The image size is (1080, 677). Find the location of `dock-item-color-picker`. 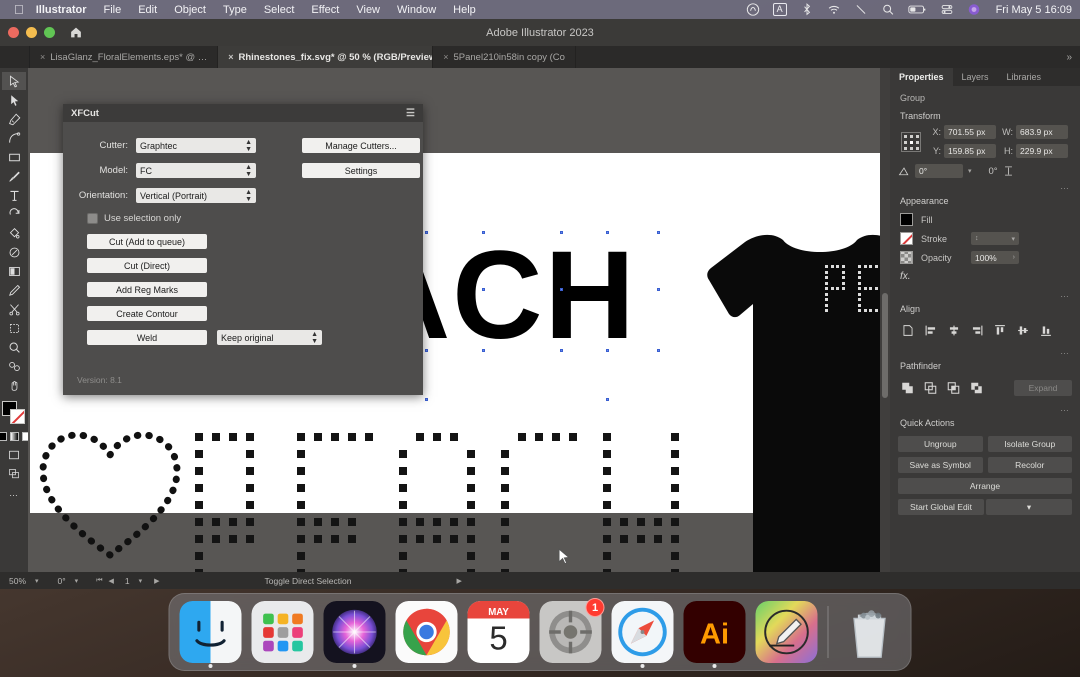

dock-item-color-picker is located at coordinates (786, 632).